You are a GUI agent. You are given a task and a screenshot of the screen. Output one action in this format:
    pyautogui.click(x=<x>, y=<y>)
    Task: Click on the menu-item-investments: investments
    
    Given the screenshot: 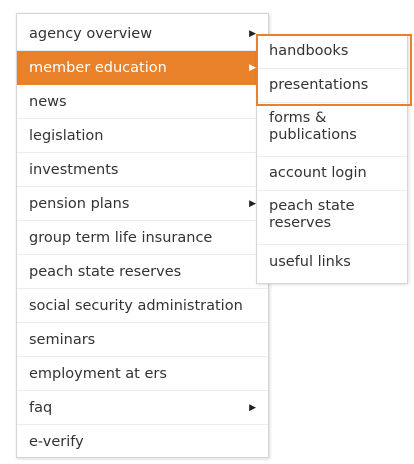 What is the action you would take?
    pyautogui.click(x=142, y=170)
    